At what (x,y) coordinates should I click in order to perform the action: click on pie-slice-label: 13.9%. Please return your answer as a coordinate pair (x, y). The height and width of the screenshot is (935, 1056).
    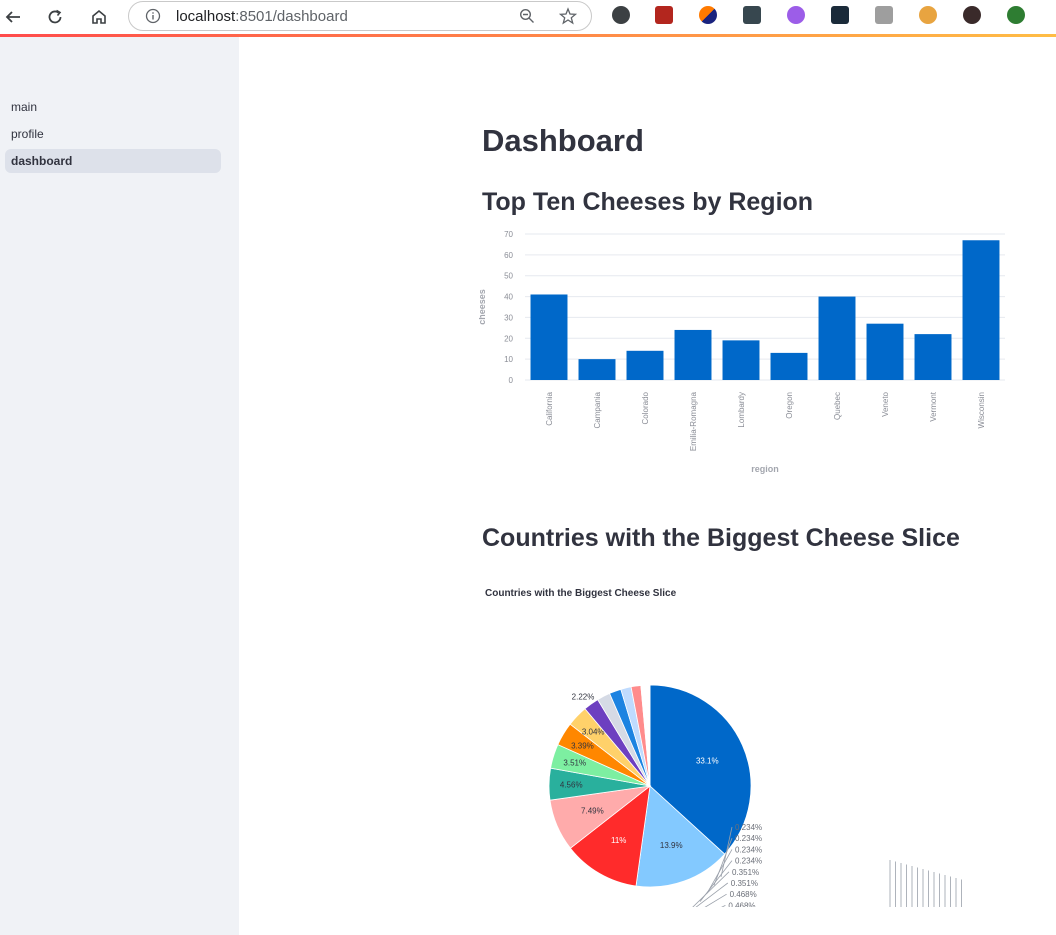
    Looking at the image, I should click on (671, 845).